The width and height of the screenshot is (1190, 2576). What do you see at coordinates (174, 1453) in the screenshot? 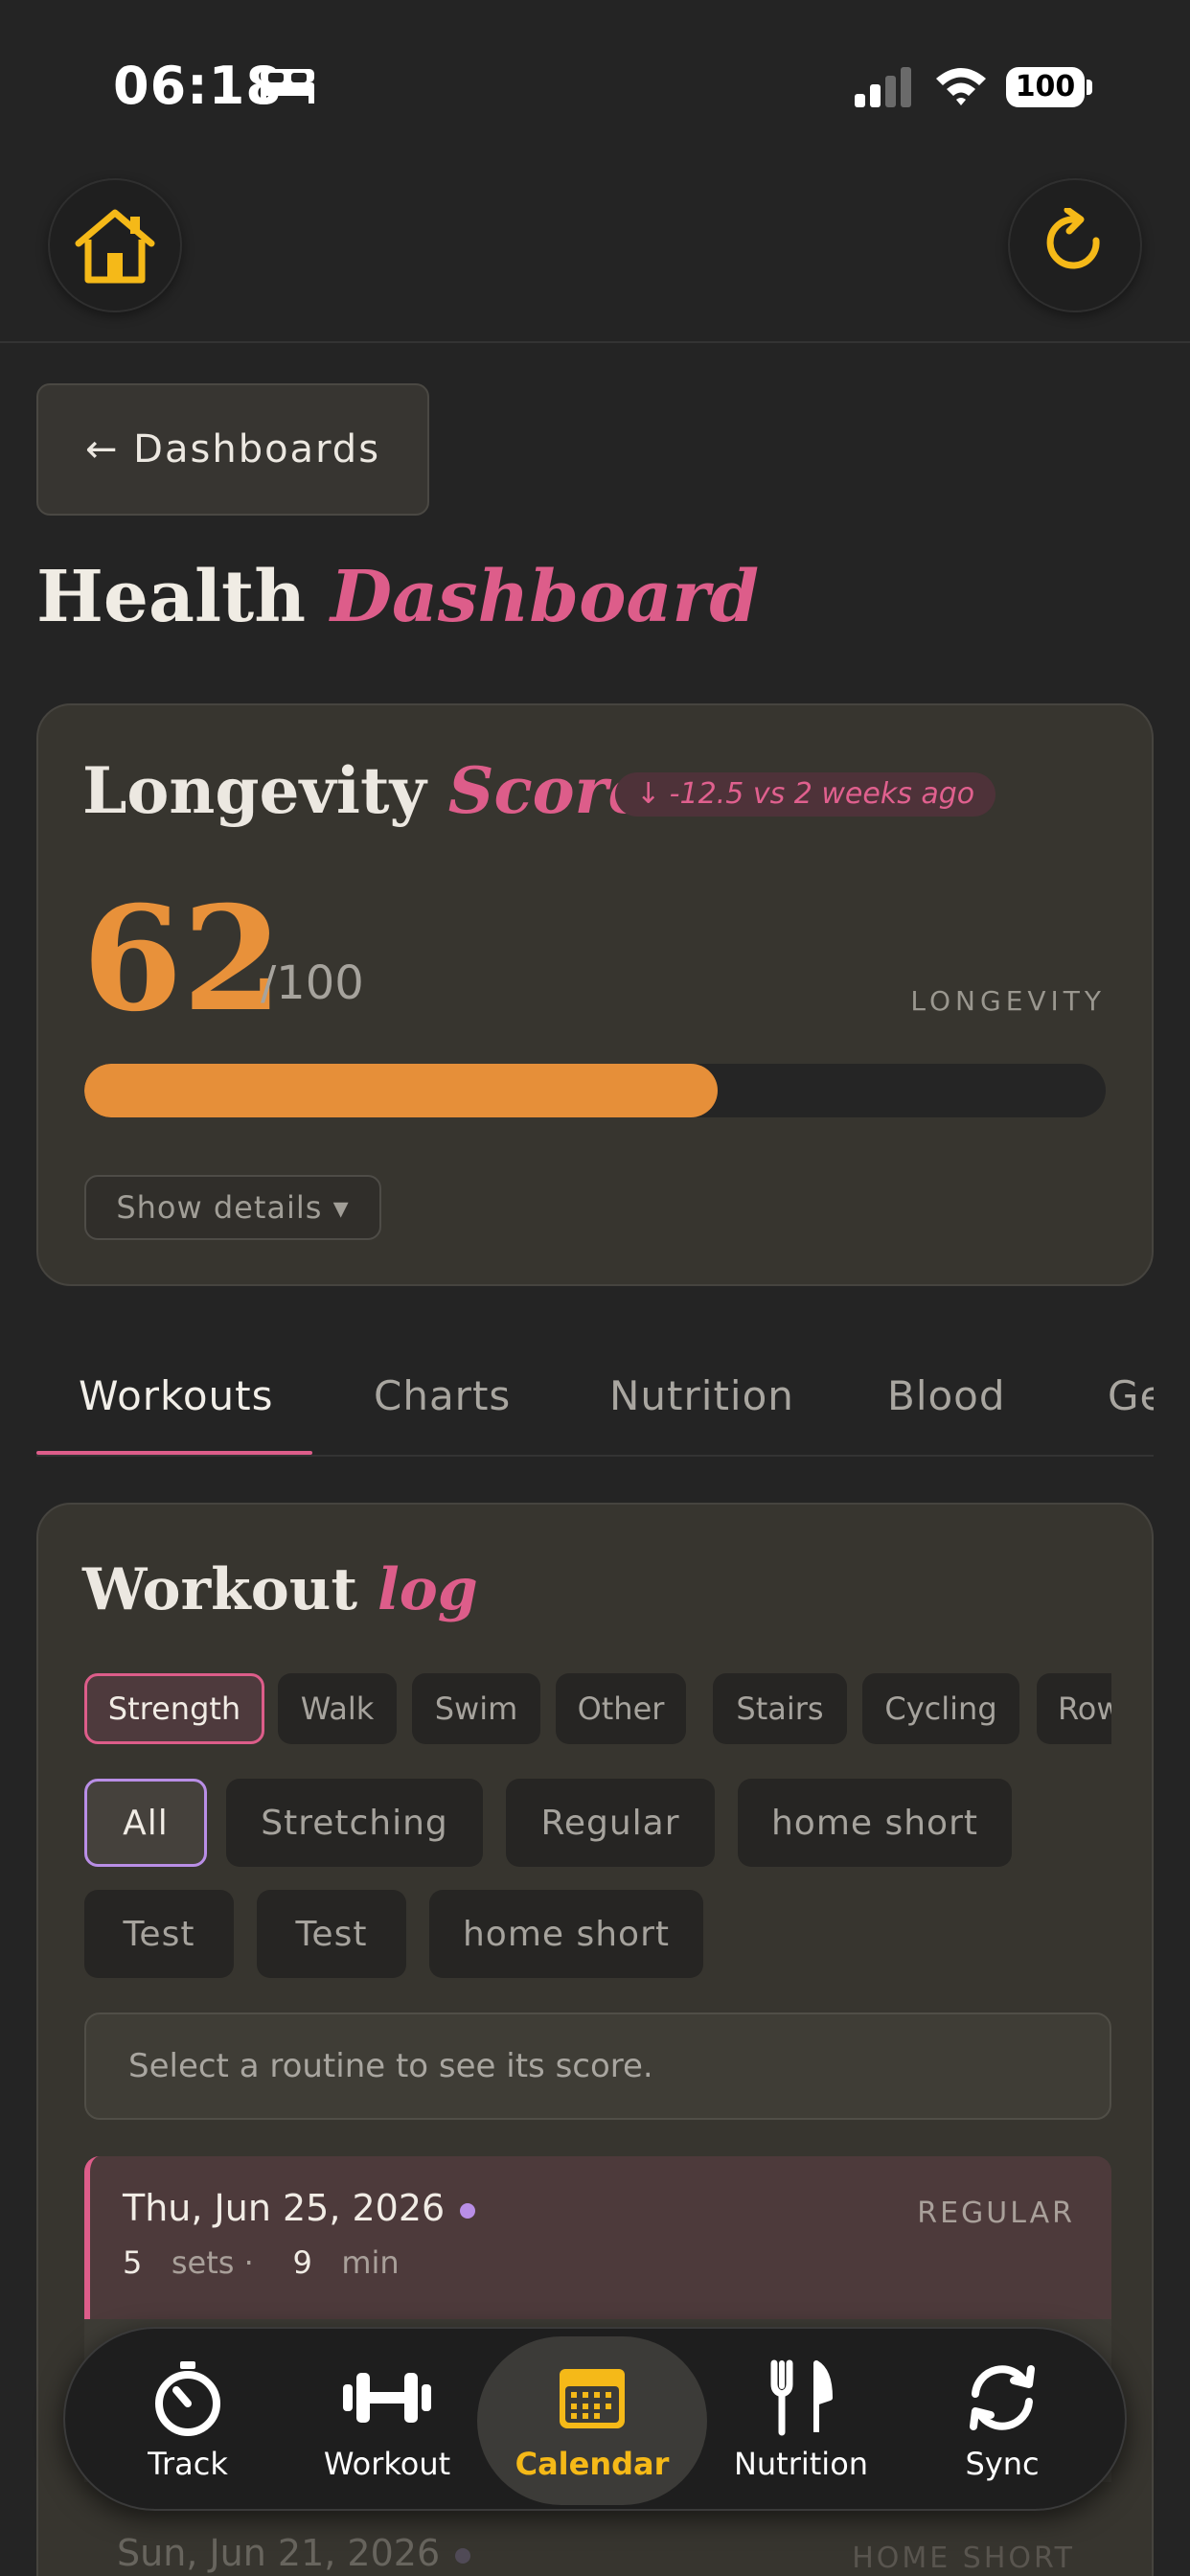
I see `active-tab-underline` at bounding box center [174, 1453].